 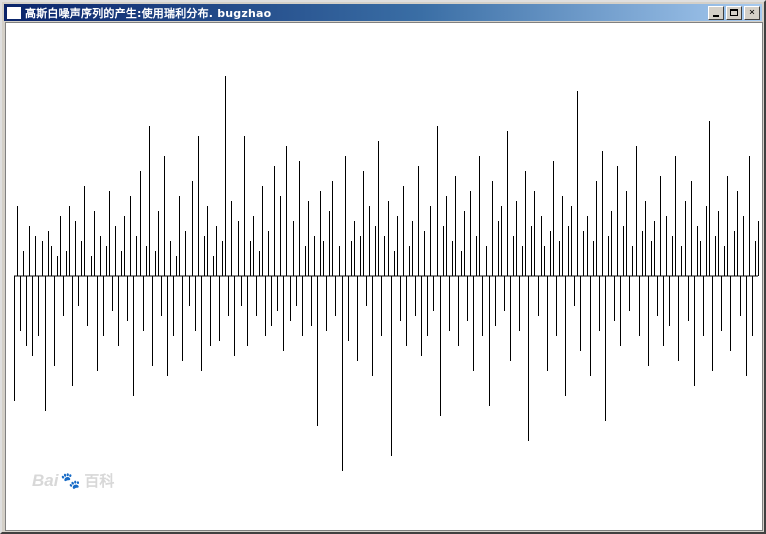 What do you see at coordinates (148, 13) in the screenshot?
I see `window-title: 高斯白噪声序列的产生:使用瑞利分布. bugzhao` at bounding box center [148, 13].